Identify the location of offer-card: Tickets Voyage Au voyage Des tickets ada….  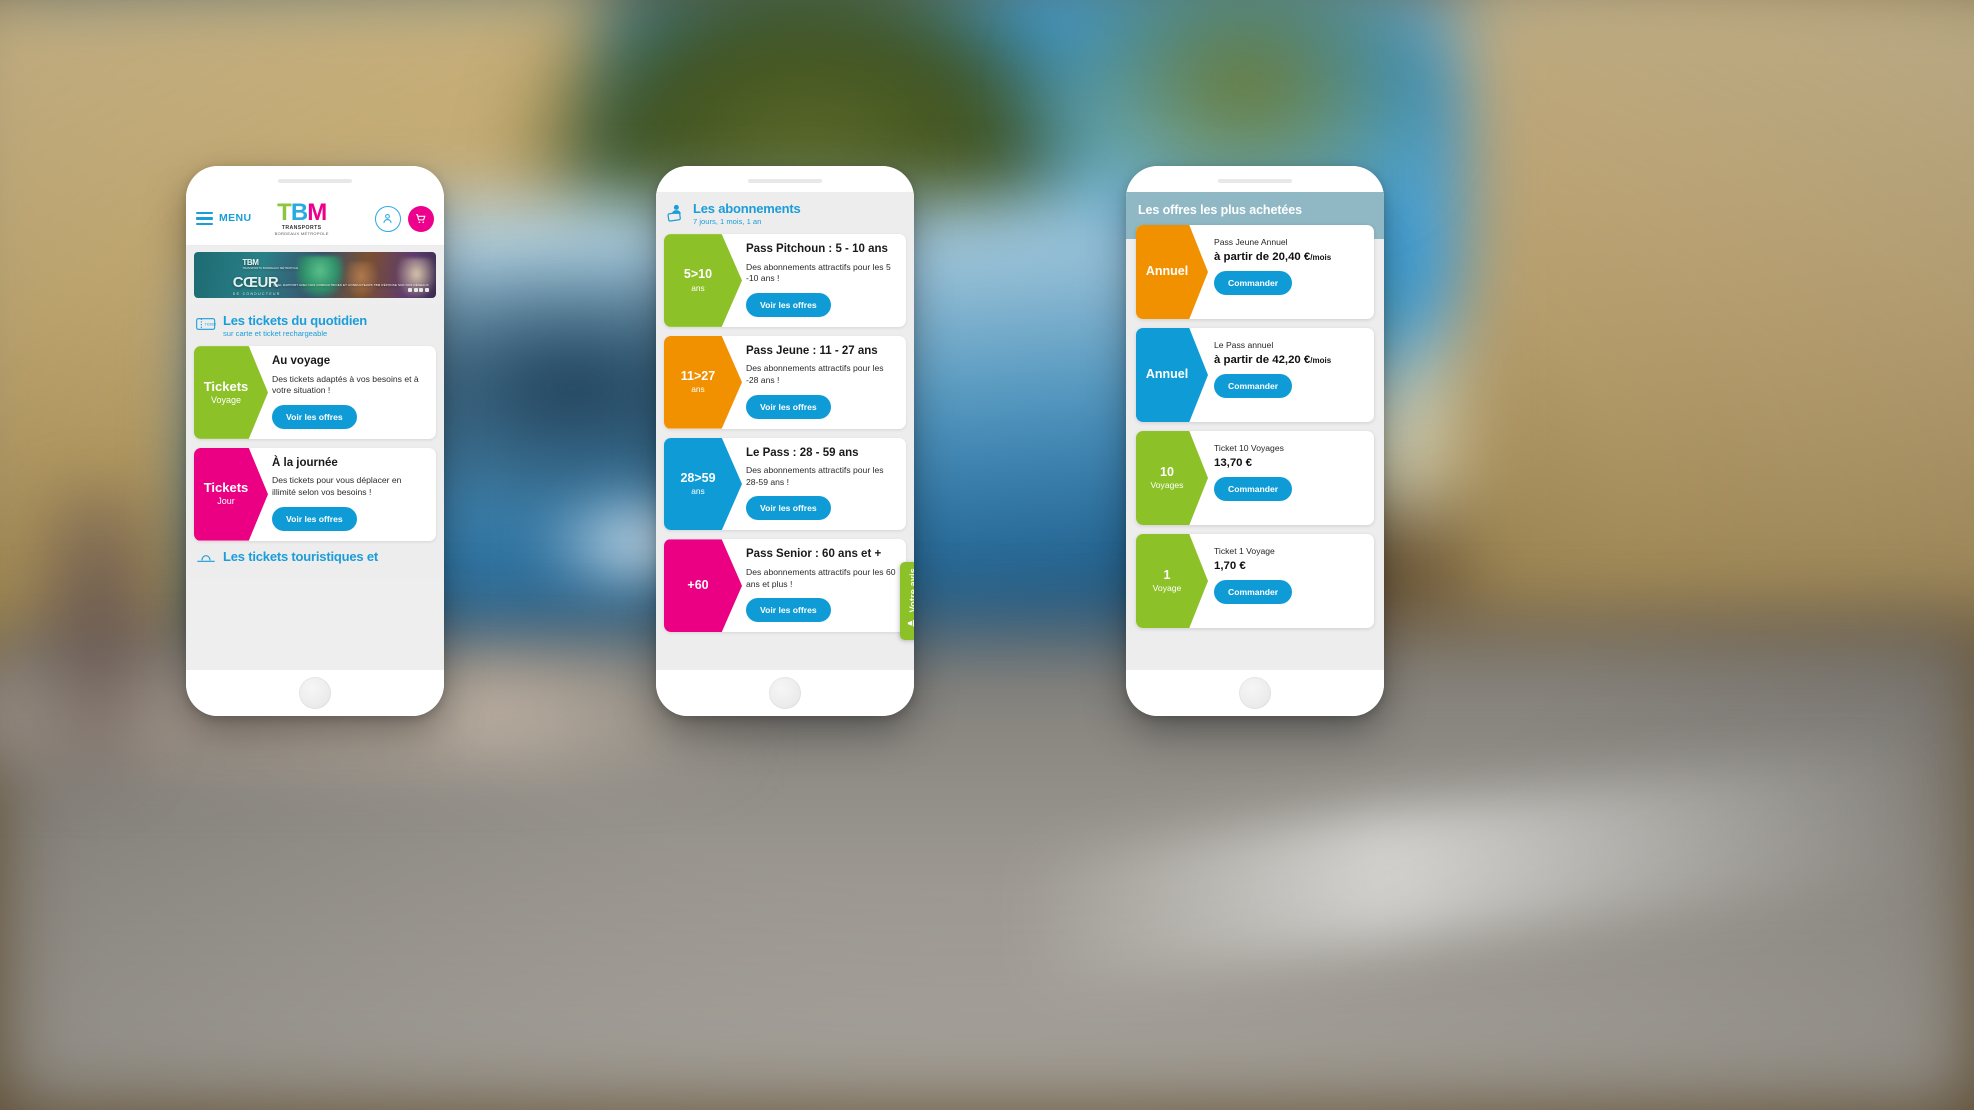
(315, 392).